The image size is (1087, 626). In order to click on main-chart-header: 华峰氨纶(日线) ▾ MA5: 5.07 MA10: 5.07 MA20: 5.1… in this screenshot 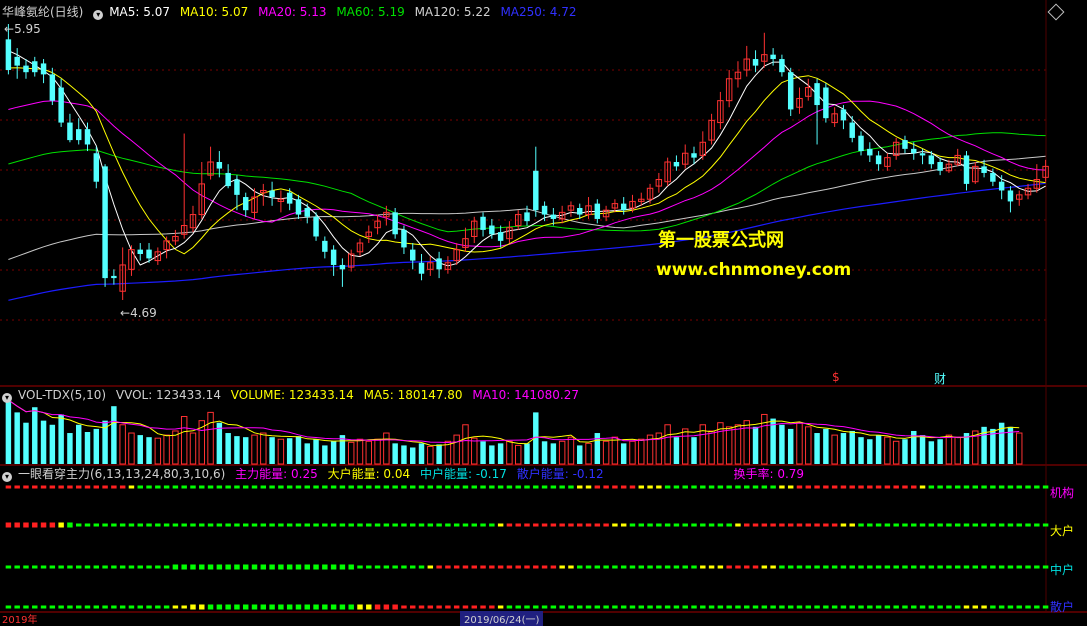, I will do `click(292, 12)`.